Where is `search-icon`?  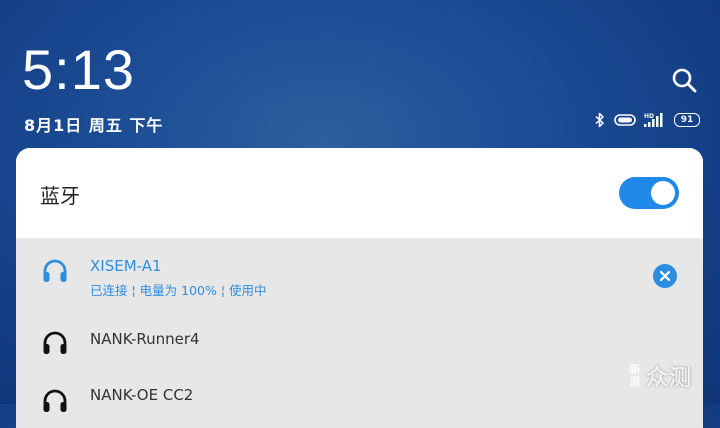
search-icon is located at coordinates (684, 80).